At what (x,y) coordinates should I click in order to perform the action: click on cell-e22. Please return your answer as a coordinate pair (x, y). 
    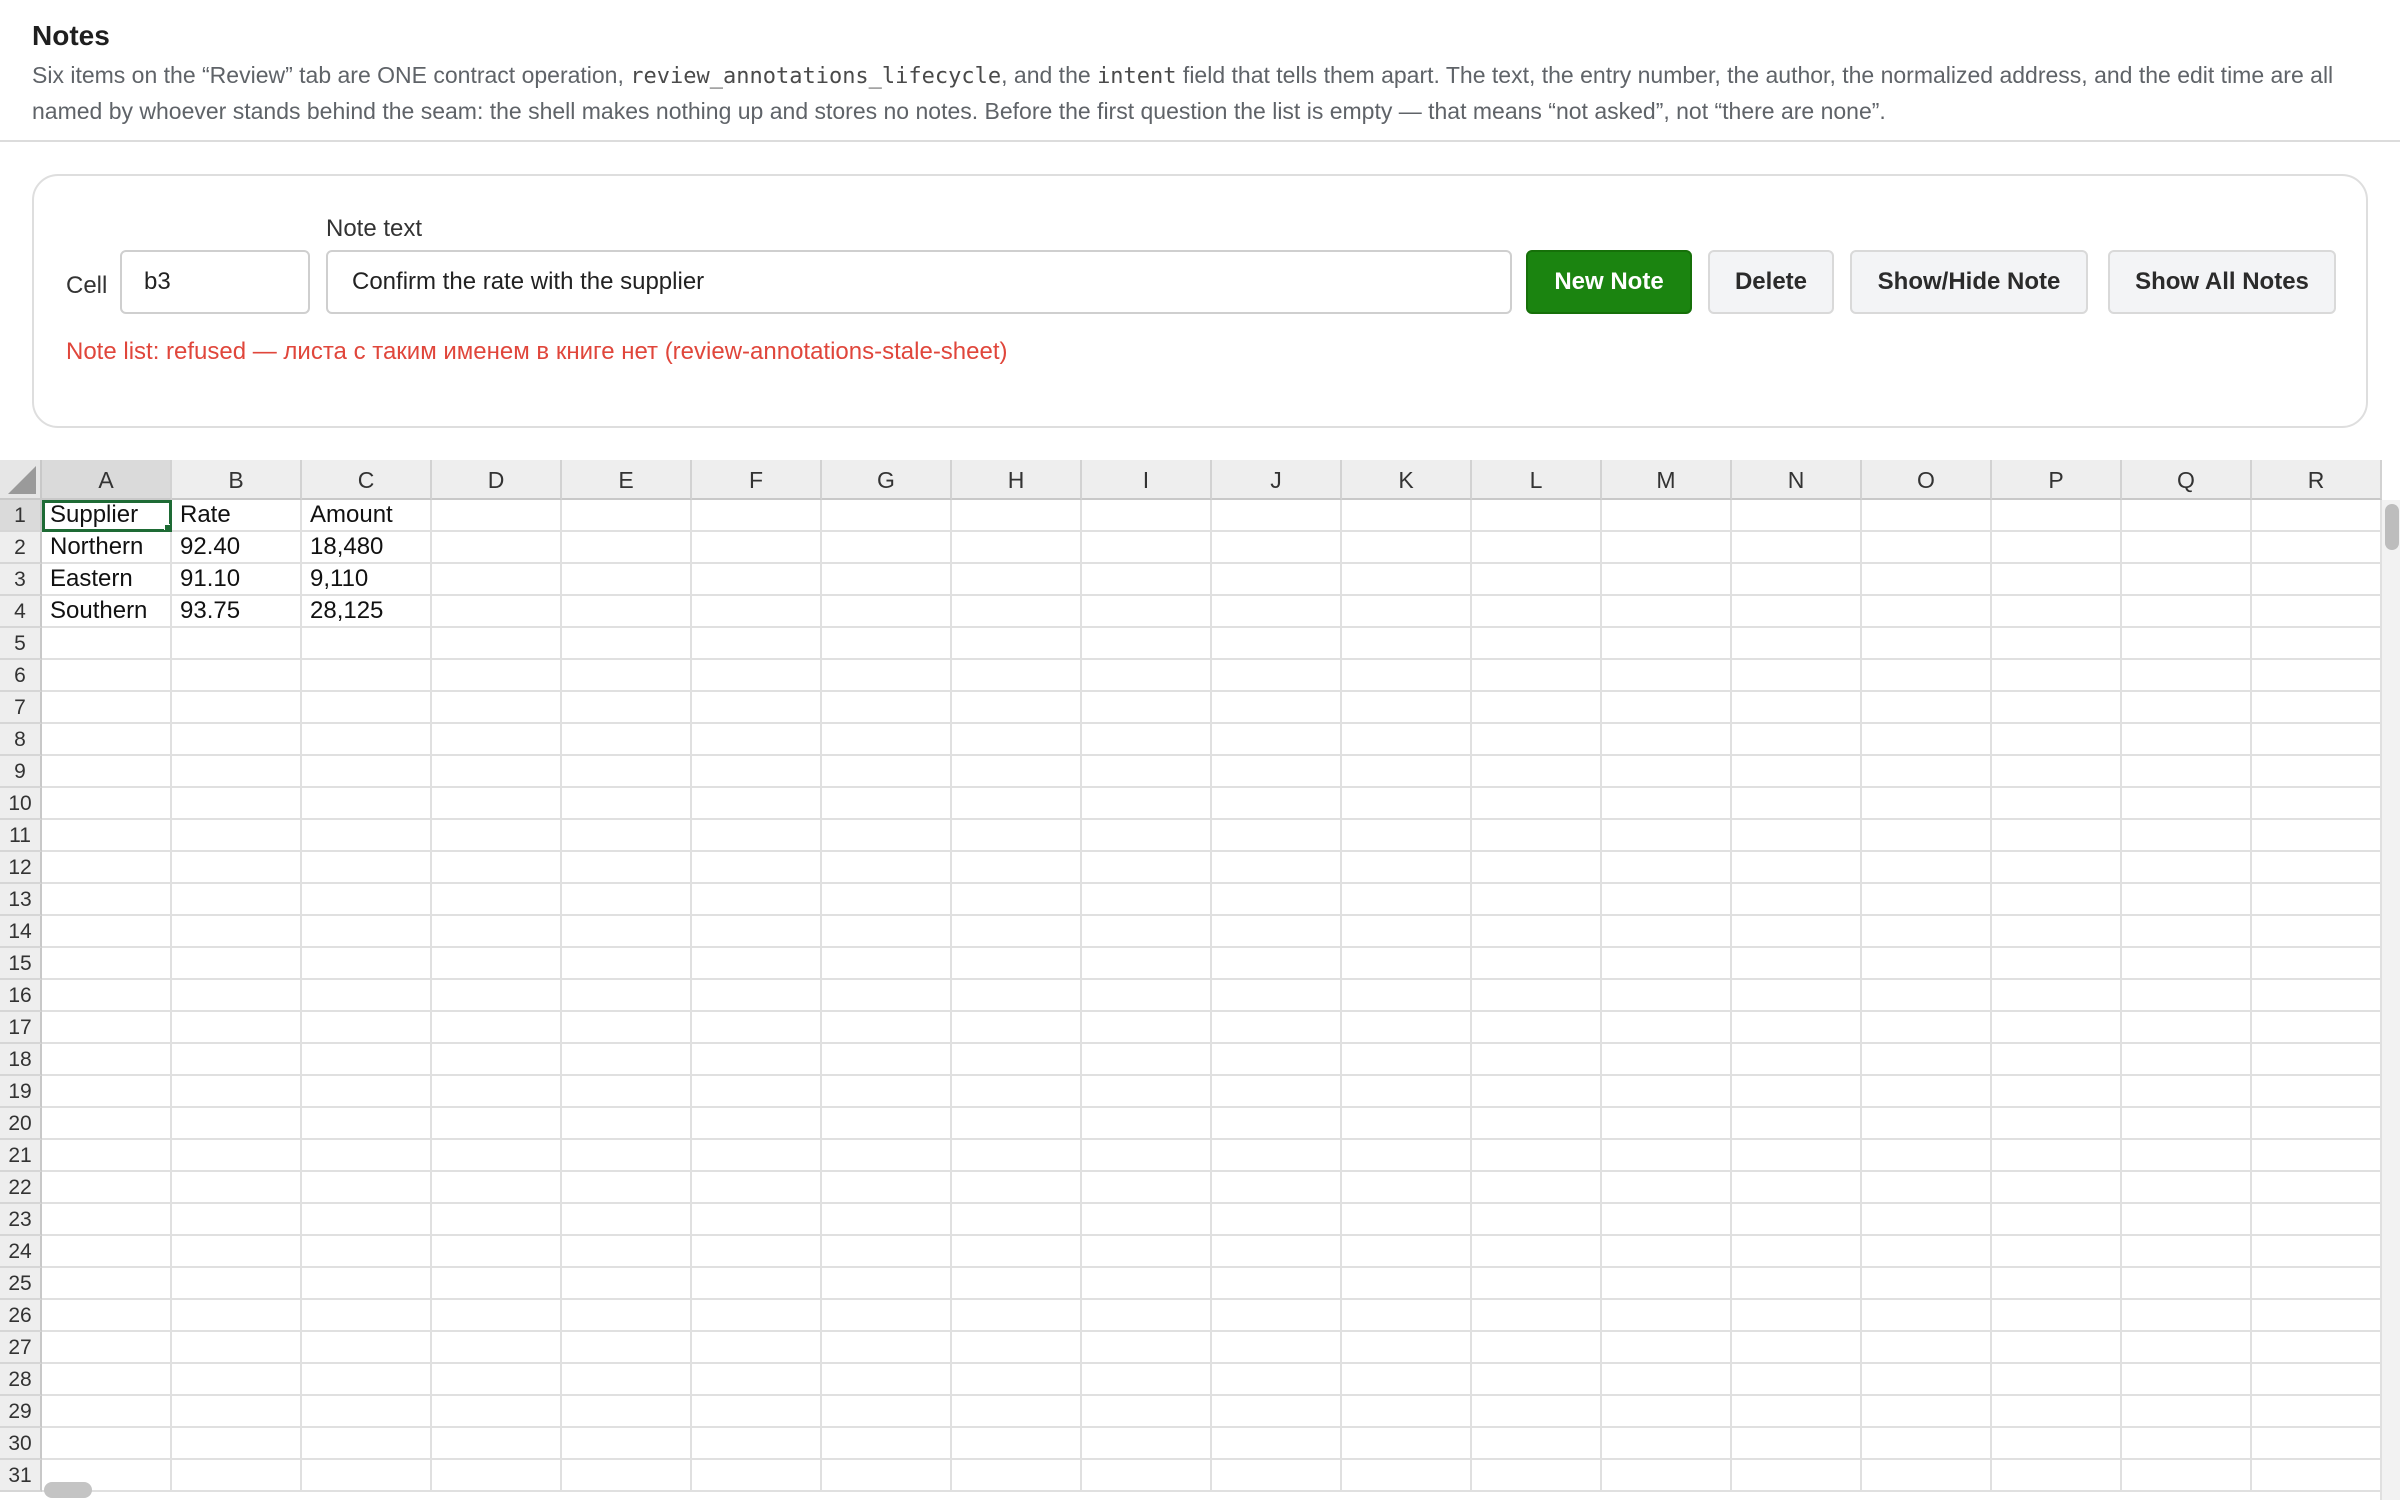
    Looking at the image, I should click on (627, 1188).